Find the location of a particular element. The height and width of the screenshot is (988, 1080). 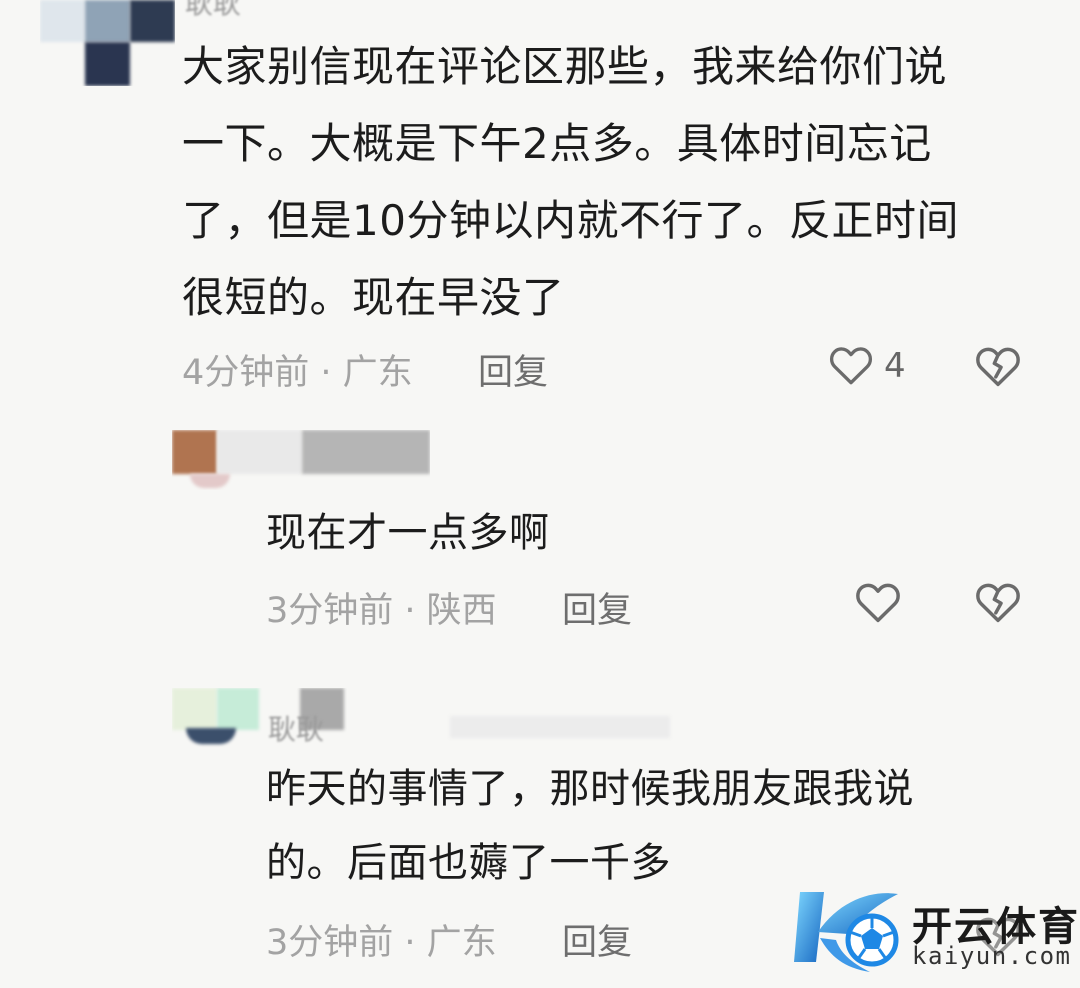

like-count: 4 is located at coordinates (895, 366).